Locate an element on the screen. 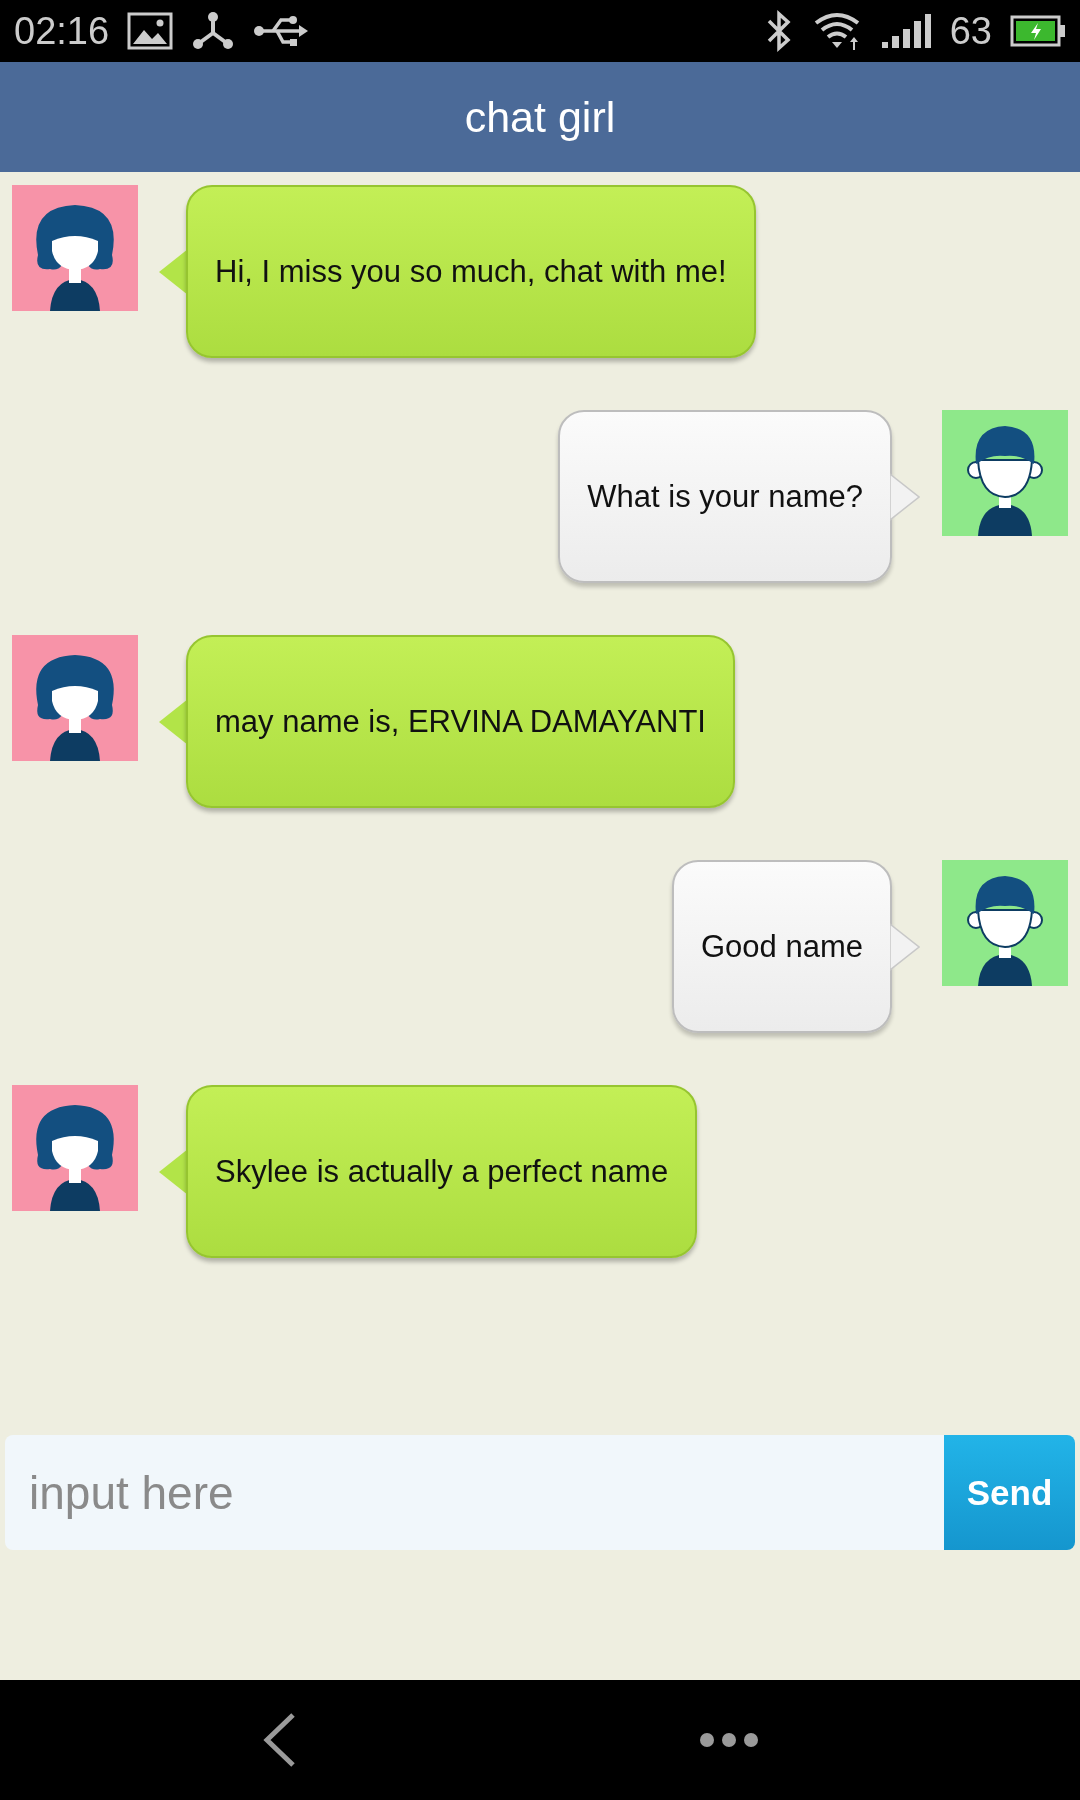 The image size is (1080, 1800). battery-icon is located at coordinates (1038, 31).